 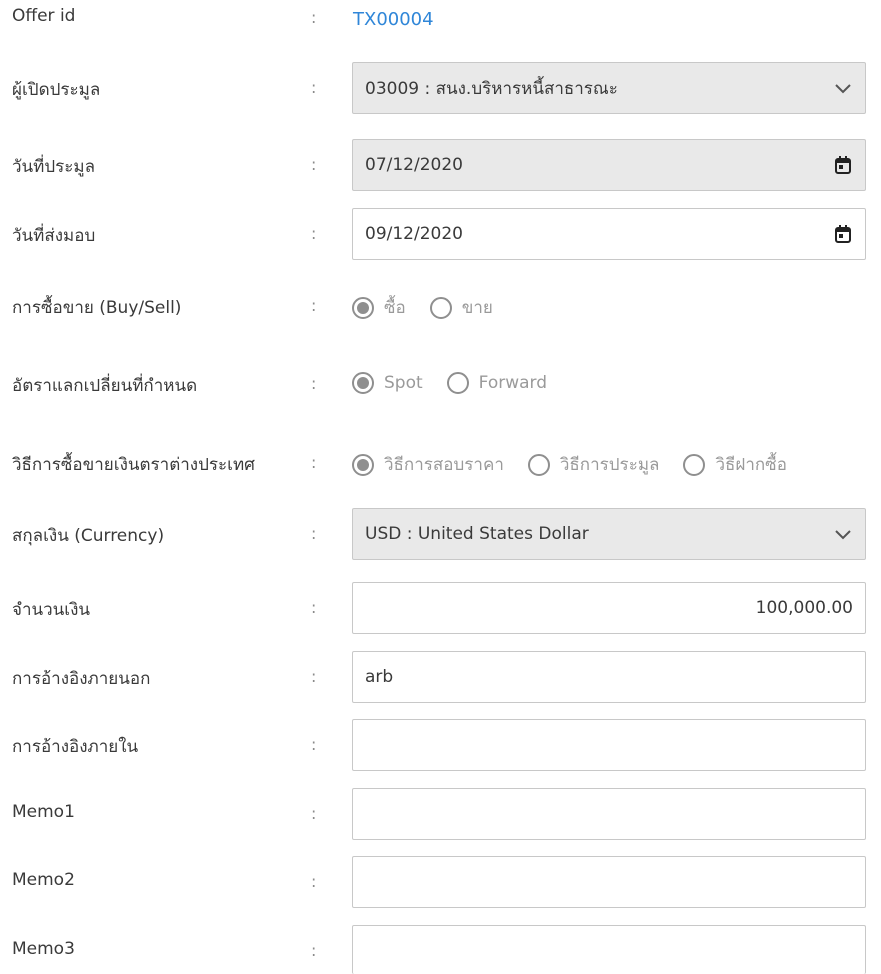 I want to click on auction-date-colon: :, so click(x=314, y=164).